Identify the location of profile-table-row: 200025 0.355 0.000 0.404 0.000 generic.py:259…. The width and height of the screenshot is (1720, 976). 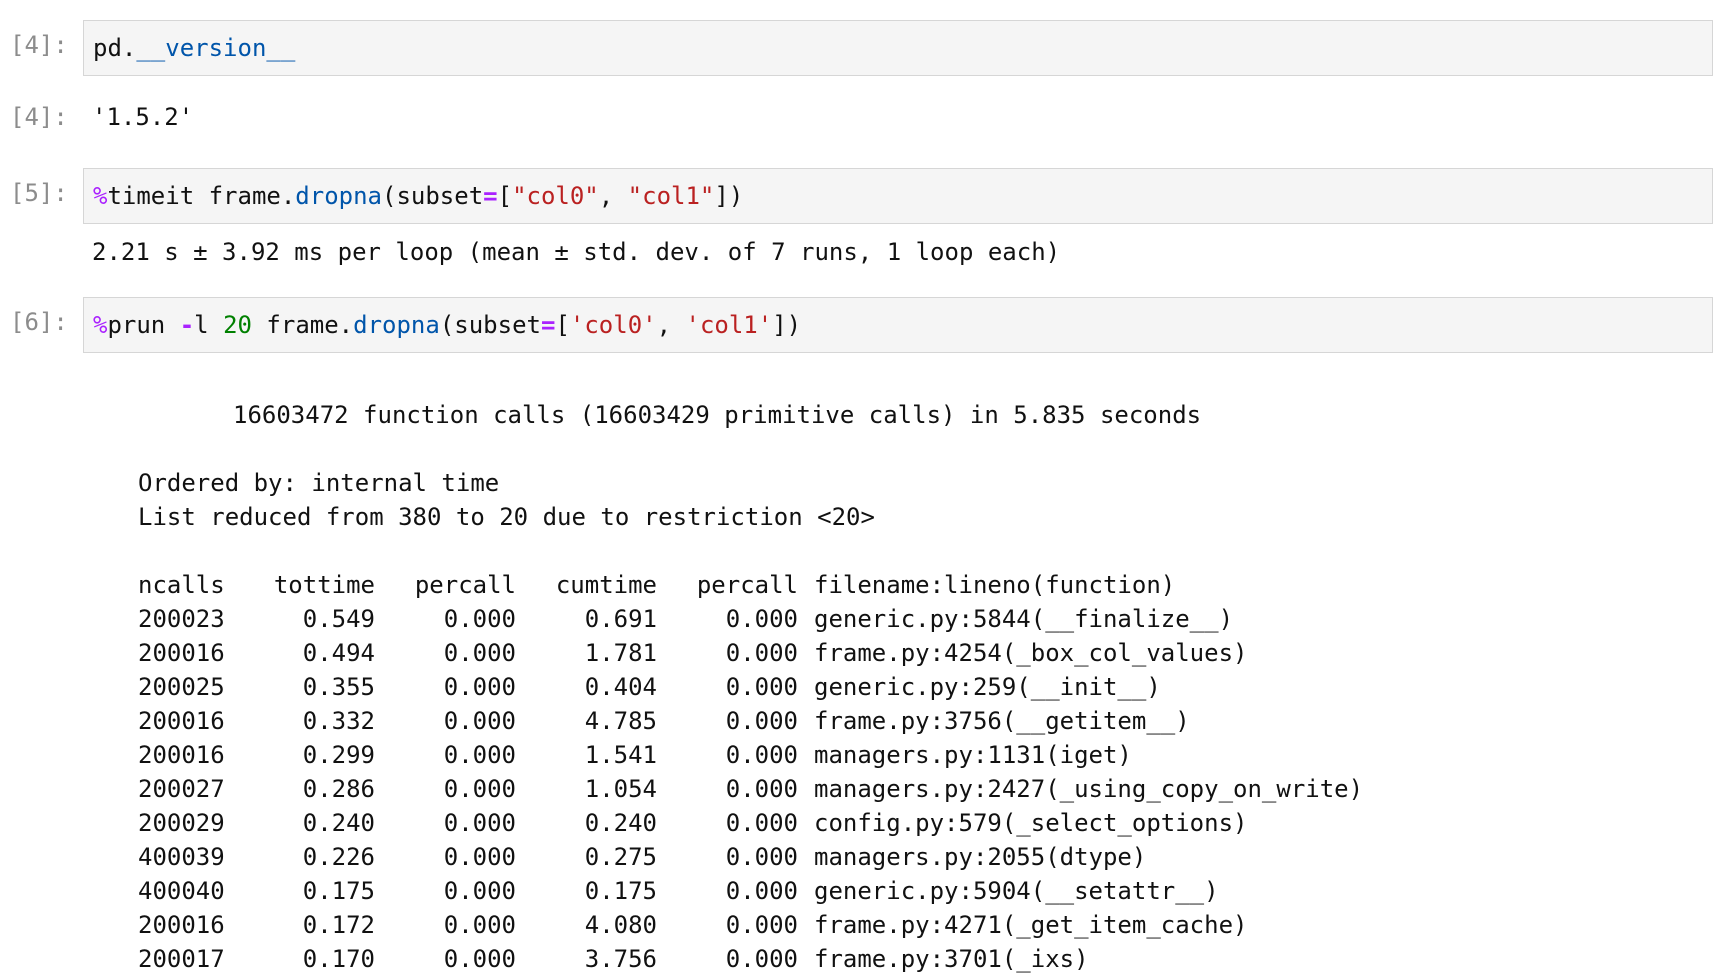
(649, 687).